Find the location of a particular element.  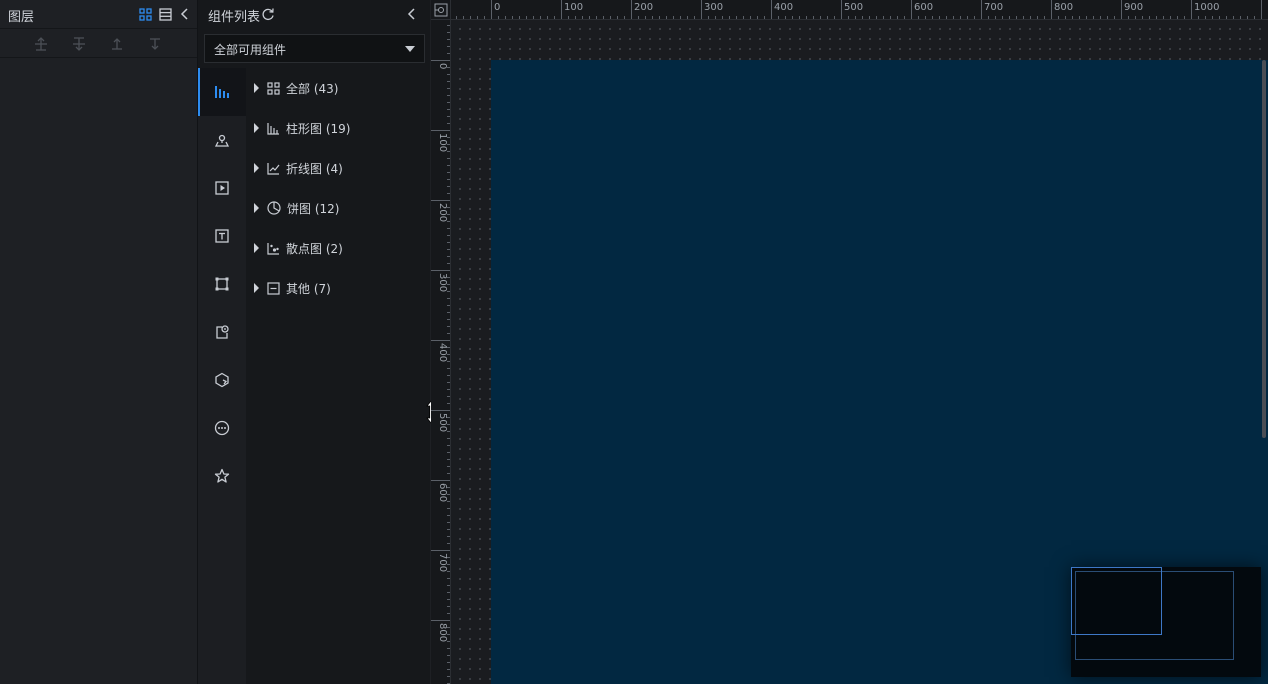

list-view-icon is located at coordinates (165, 14).